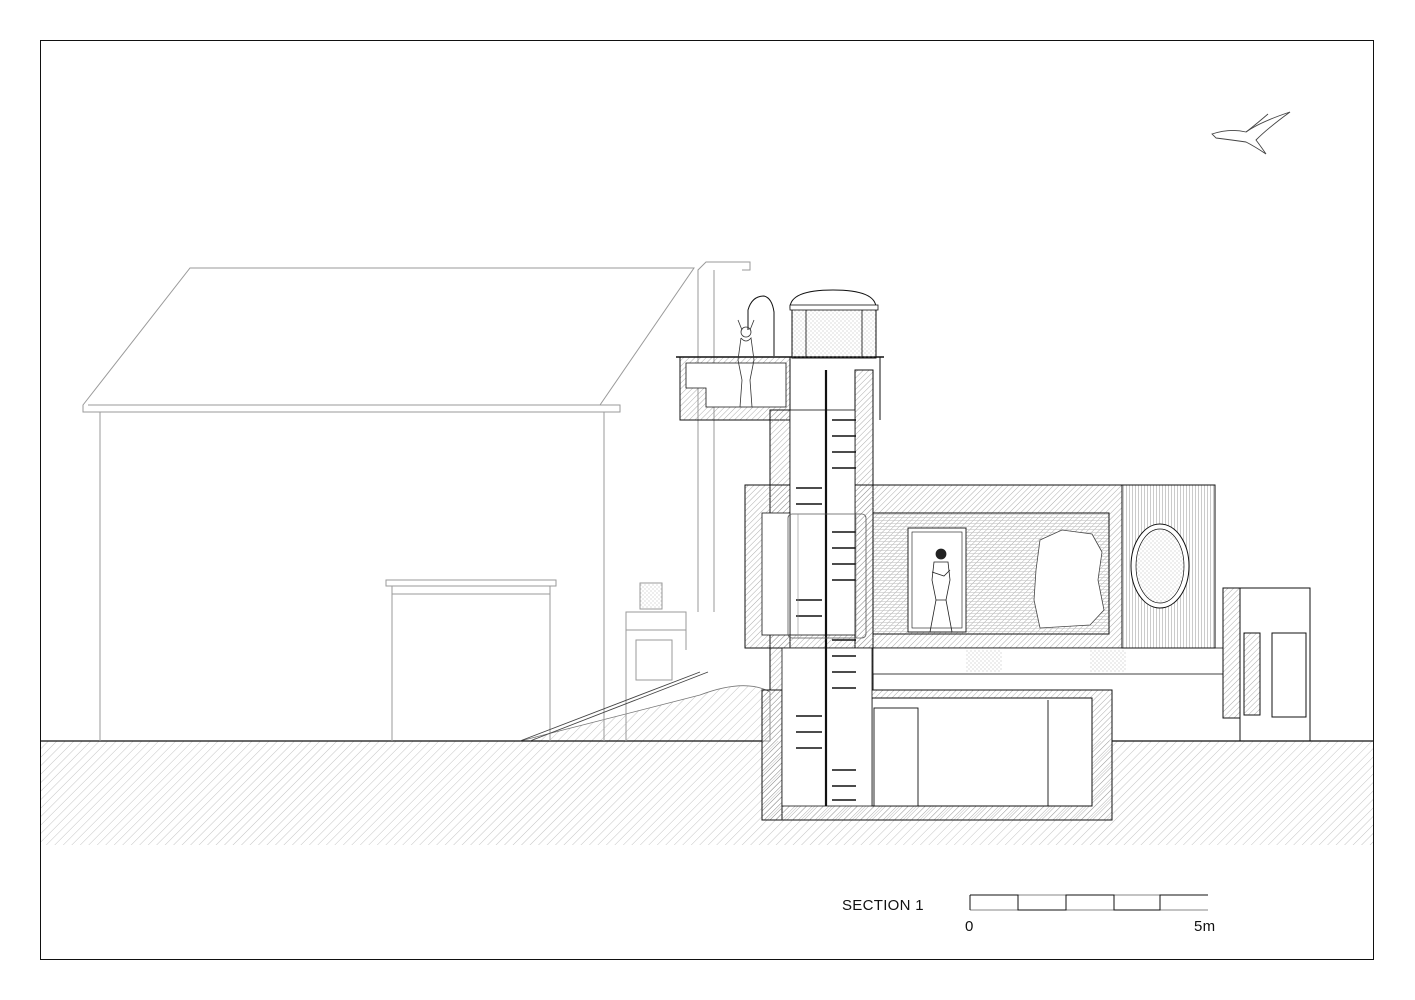 This screenshot has height=1000, width=1415. What do you see at coordinates (969, 926) in the screenshot?
I see `scale-start-label: 0` at bounding box center [969, 926].